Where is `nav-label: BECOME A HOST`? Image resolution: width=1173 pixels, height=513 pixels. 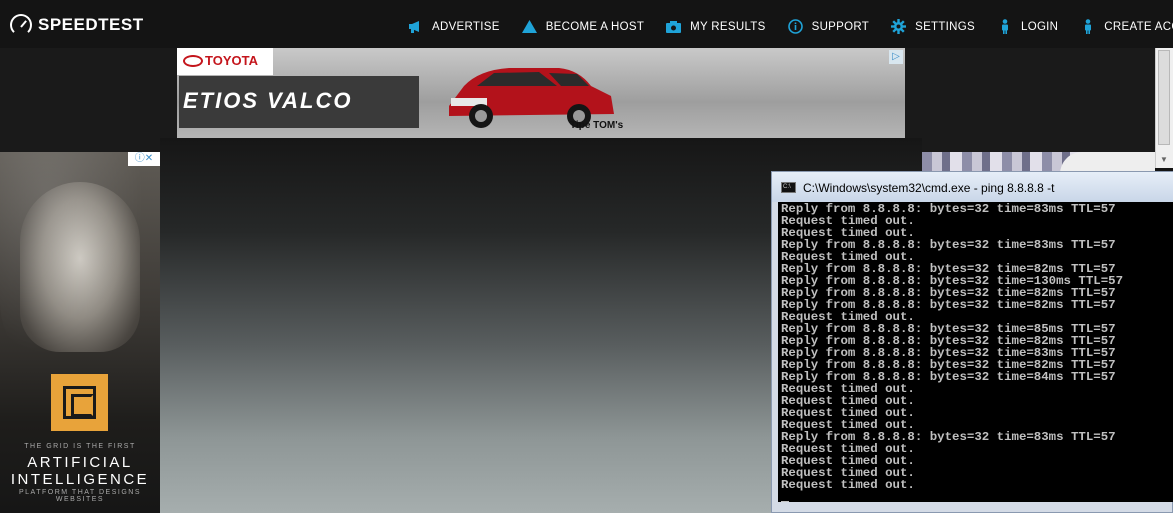
nav-label: BECOME A HOST is located at coordinates (595, 26).